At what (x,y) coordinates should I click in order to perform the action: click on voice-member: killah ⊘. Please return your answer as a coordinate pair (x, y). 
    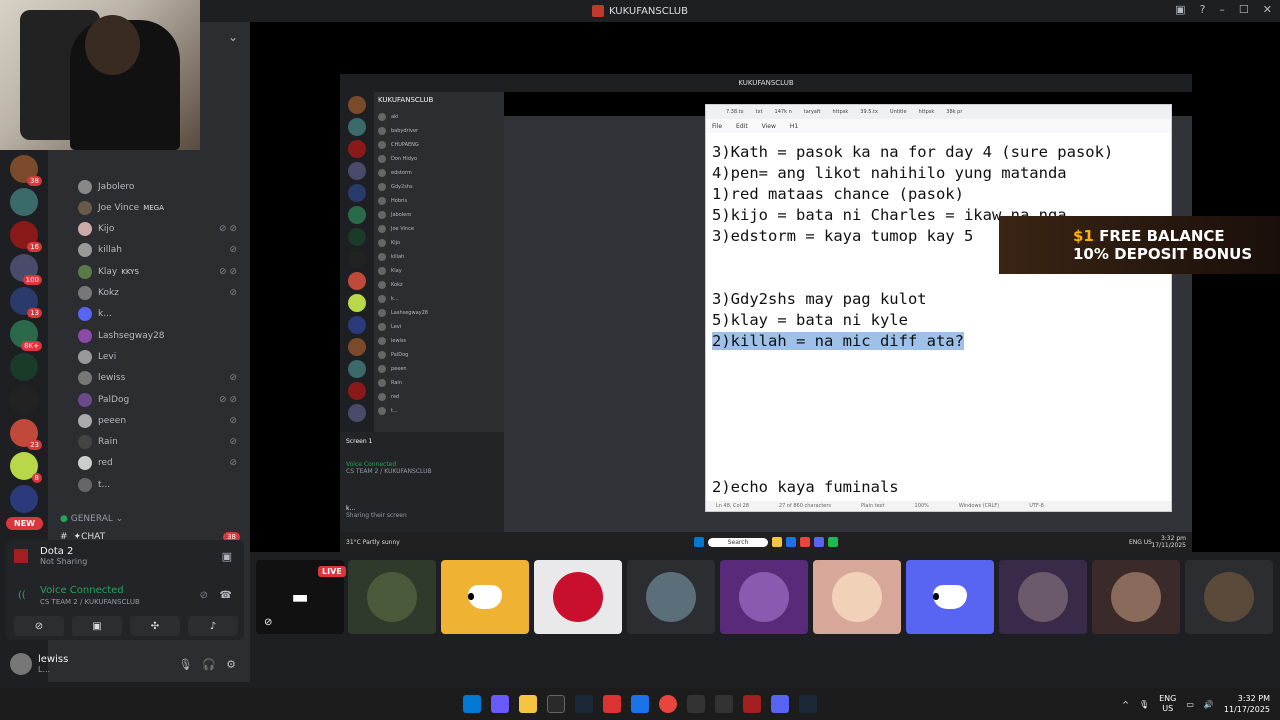
    Looking at the image, I should click on (160, 250).